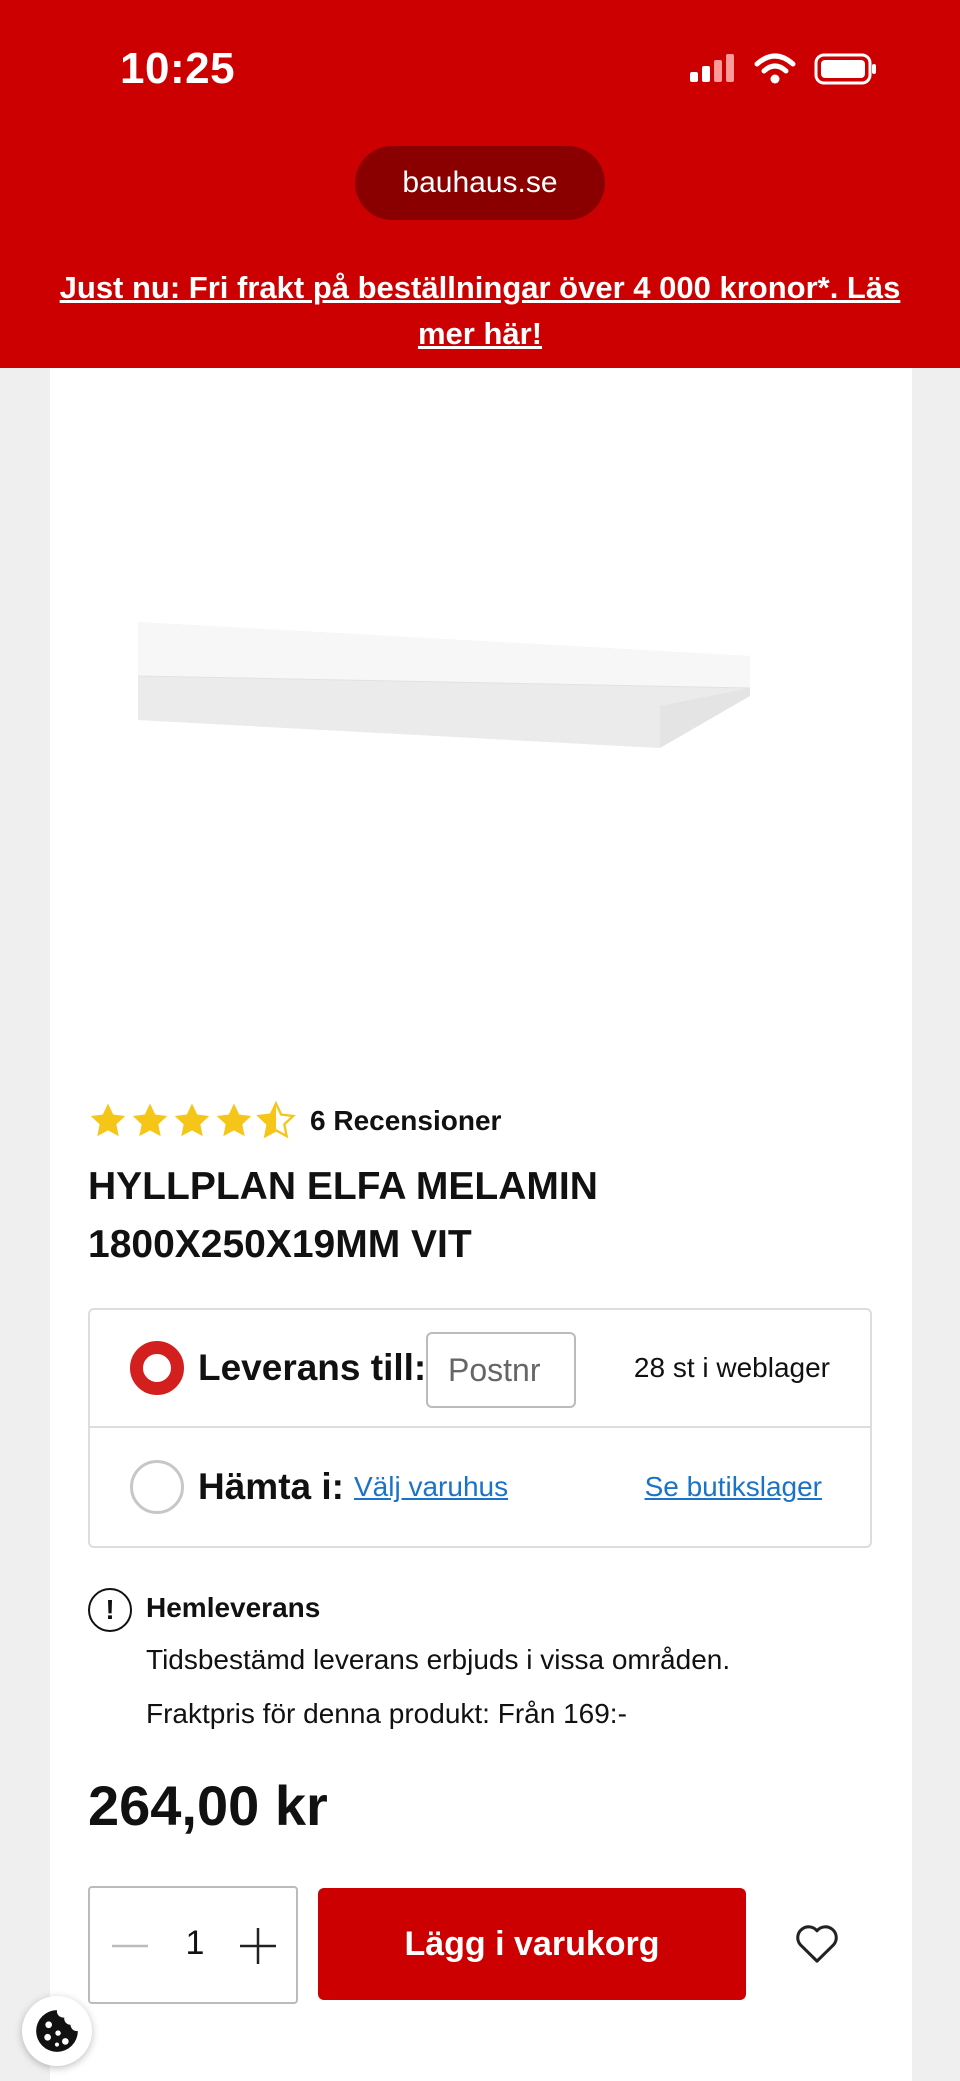 The height and width of the screenshot is (2081, 960). Describe the element at coordinates (712, 68) in the screenshot. I see `cellular-signal-icon` at that location.